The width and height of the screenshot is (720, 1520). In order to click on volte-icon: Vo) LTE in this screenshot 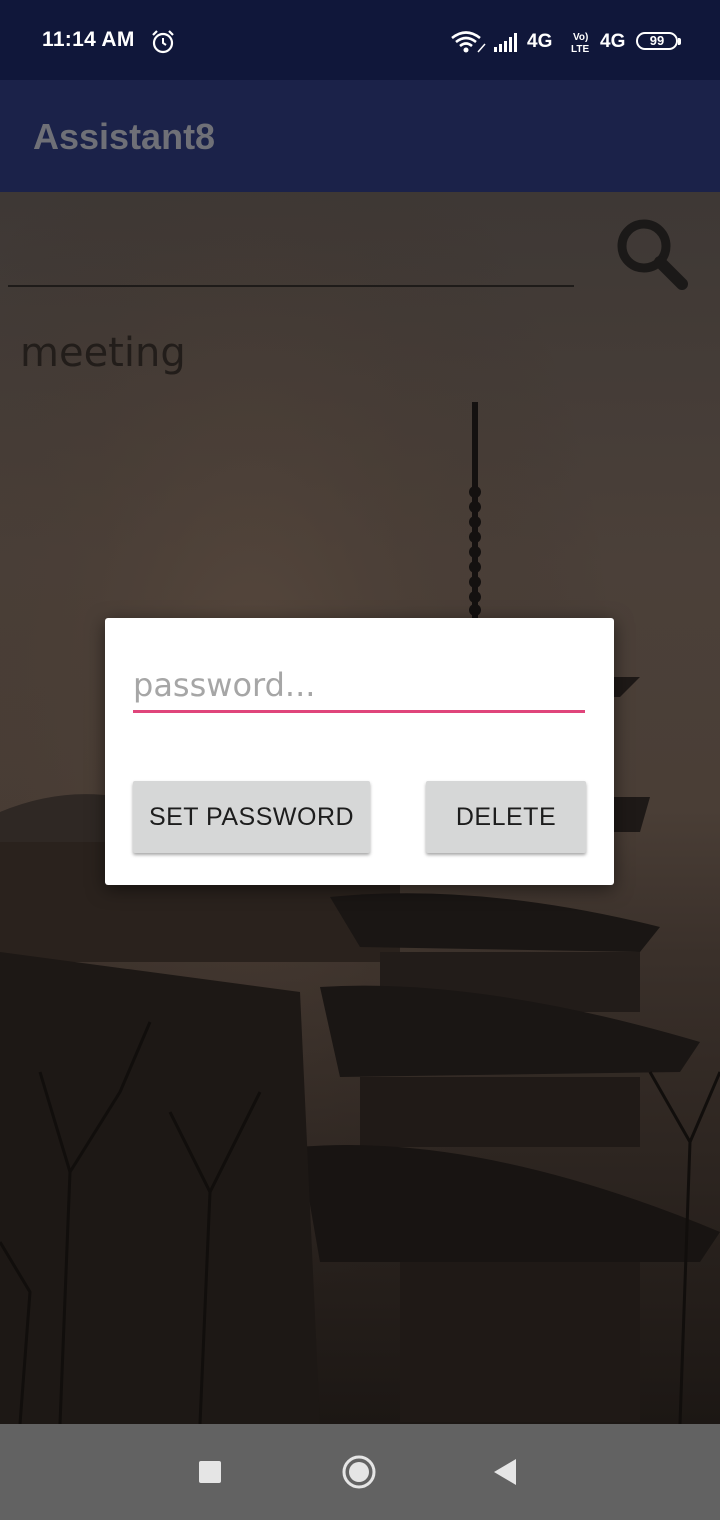, I will do `click(580, 43)`.